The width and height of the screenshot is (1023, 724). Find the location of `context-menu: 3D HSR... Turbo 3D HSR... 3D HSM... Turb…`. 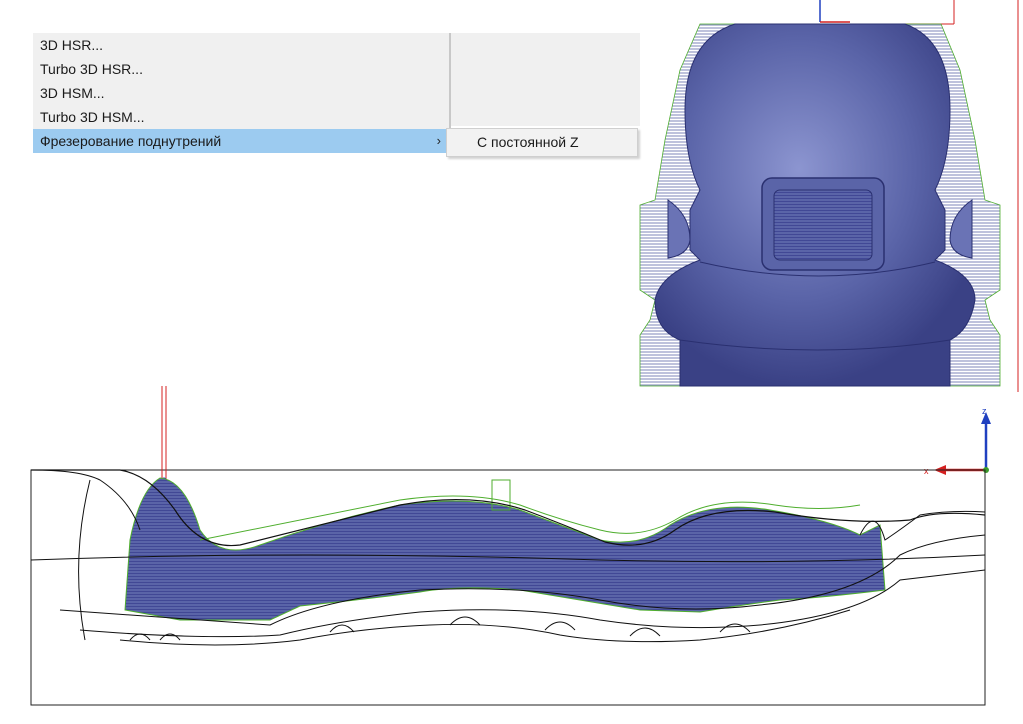

context-menu: 3D HSR... Turbo 3D HSR... 3D HSM... Turb… is located at coordinates (242, 93).